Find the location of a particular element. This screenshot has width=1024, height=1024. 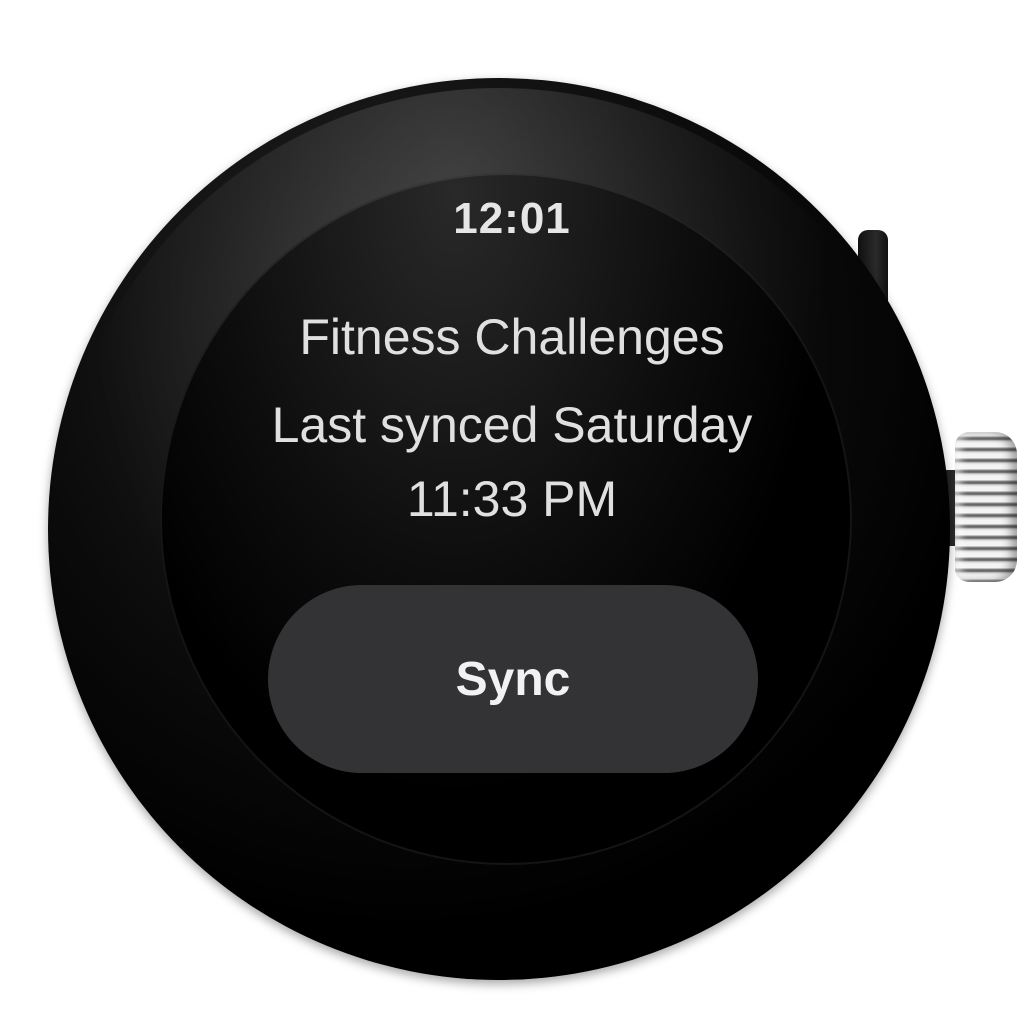

app-title: Fitness Challenges is located at coordinates (512, 337).